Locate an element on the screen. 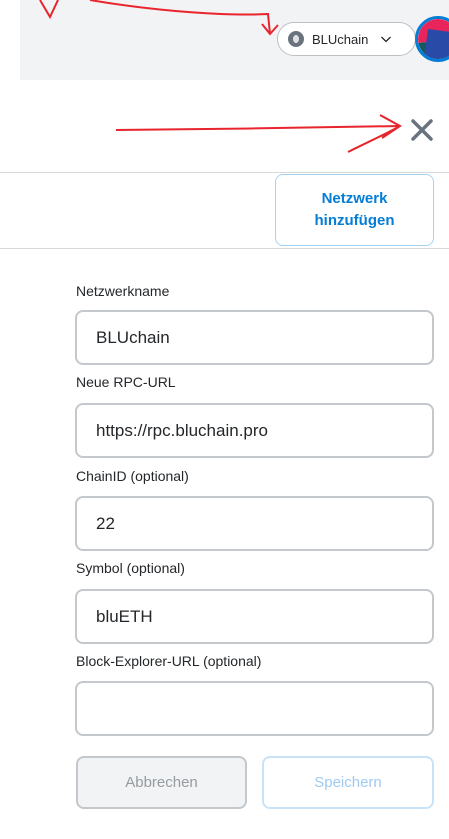  close-icon is located at coordinates (422, 130).